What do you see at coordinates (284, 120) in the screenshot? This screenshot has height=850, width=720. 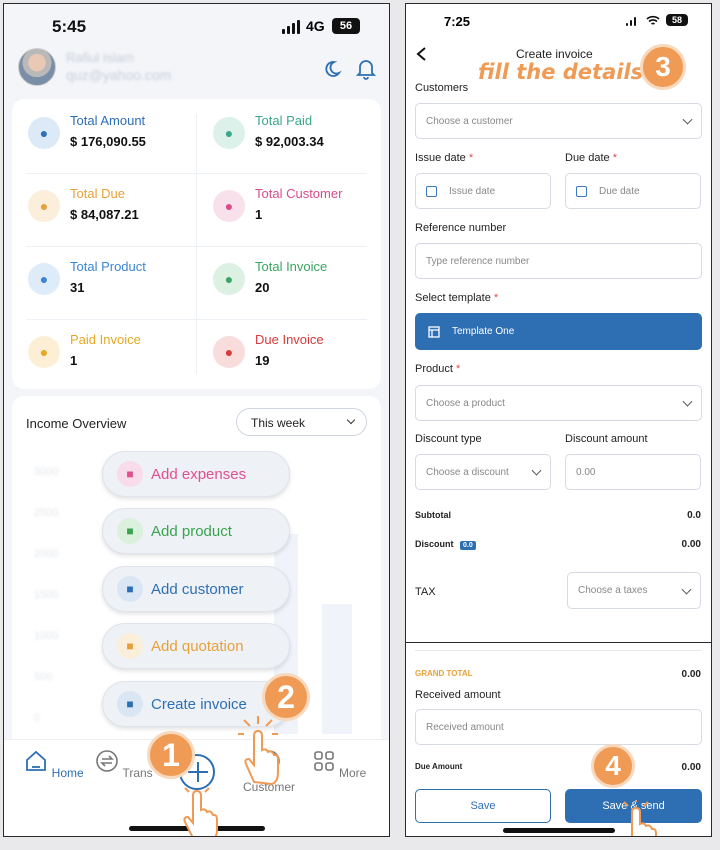 I see `stat-label: Total Paid` at bounding box center [284, 120].